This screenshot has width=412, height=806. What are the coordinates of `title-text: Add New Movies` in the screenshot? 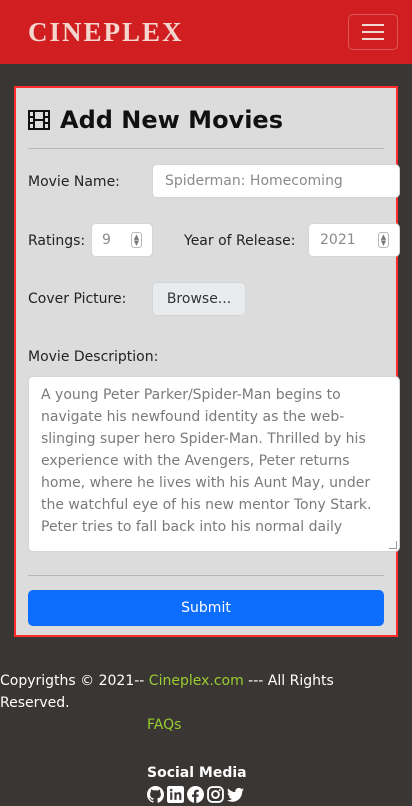 It's located at (171, 120).